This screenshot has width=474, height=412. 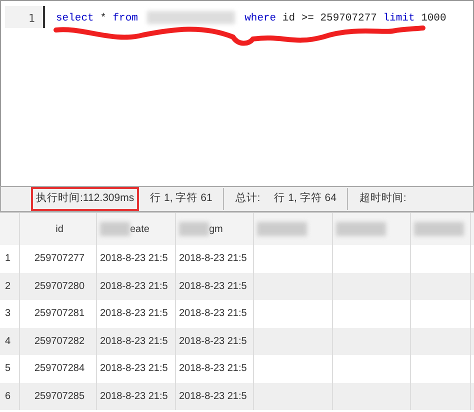 I want to click on line-number: 1, so click(x=25, y=17).